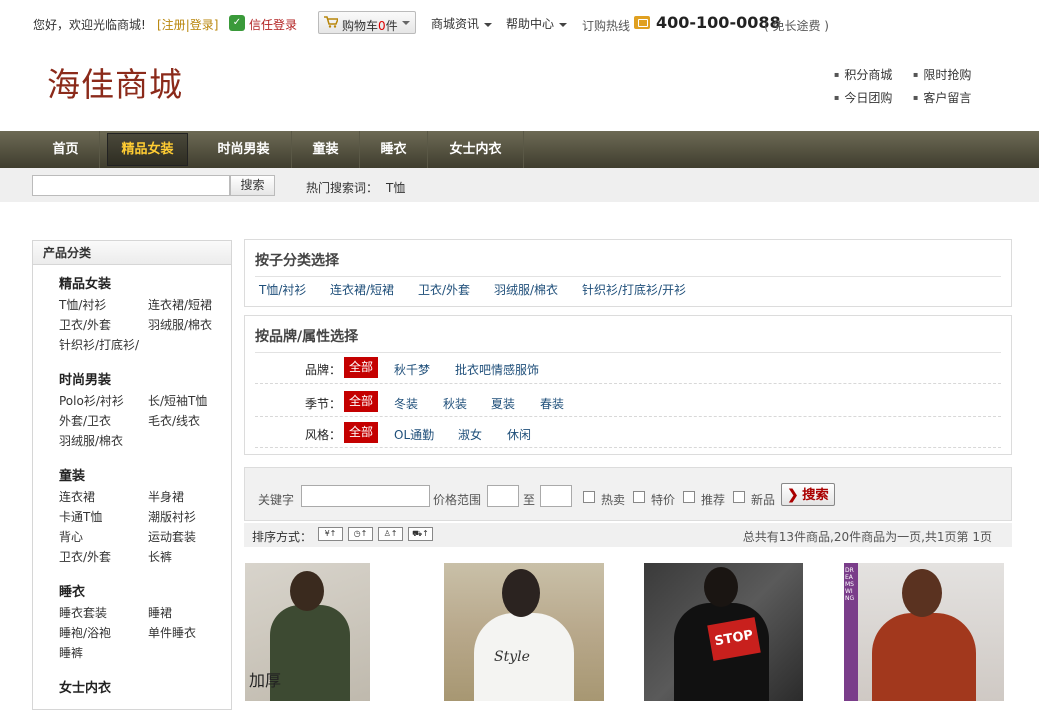  I want to click on nav-sleepwear: 睡衣, so click(394, 149).